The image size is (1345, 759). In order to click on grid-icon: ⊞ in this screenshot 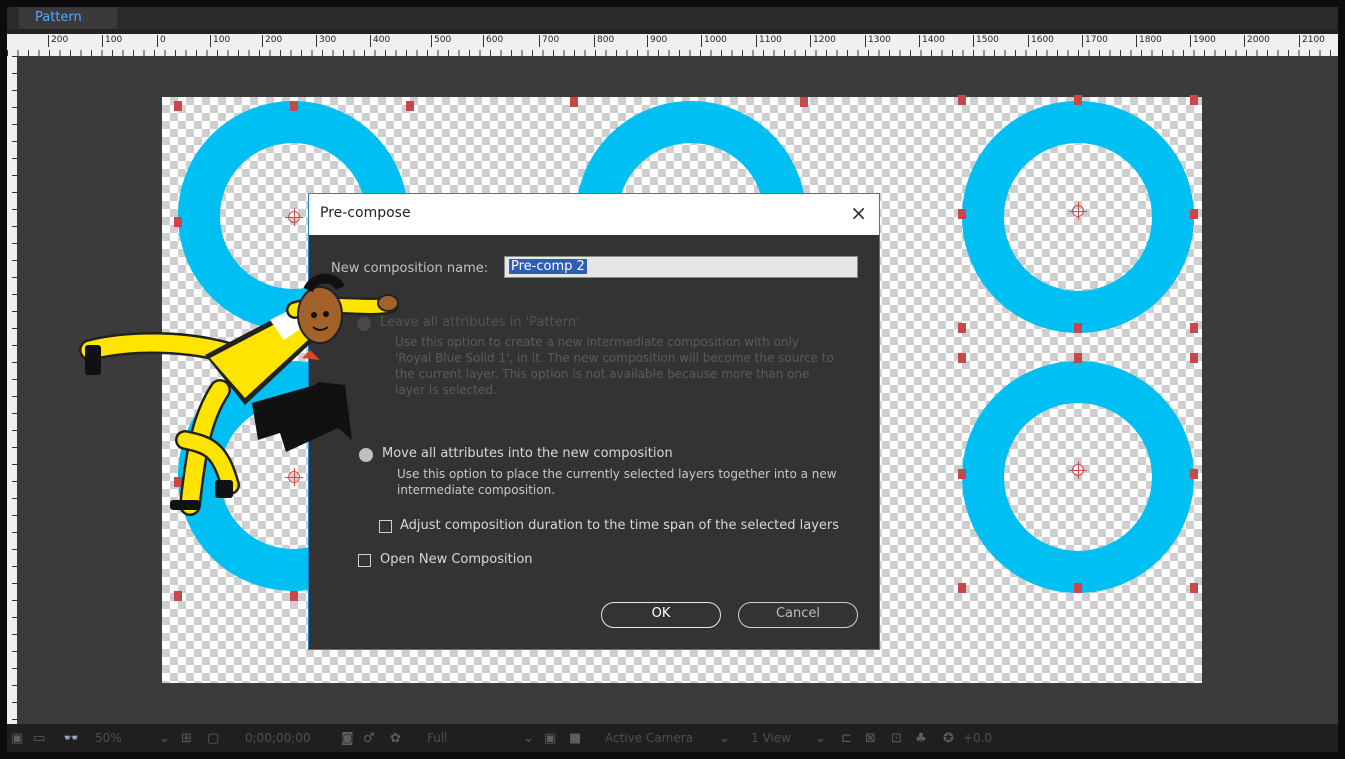, I will do `click(186, 738)`.